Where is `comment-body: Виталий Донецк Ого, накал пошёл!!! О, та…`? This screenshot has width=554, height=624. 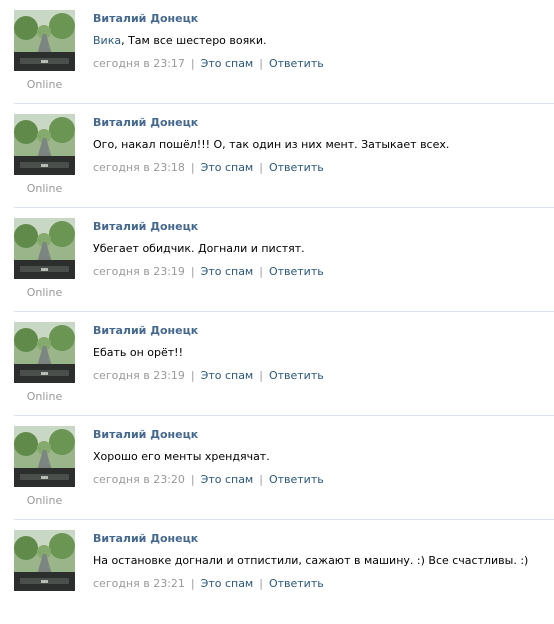
comment-body: Виталий Донецк Ого, накал пошёл!!! О, та… is located at coordinates (320, 145).